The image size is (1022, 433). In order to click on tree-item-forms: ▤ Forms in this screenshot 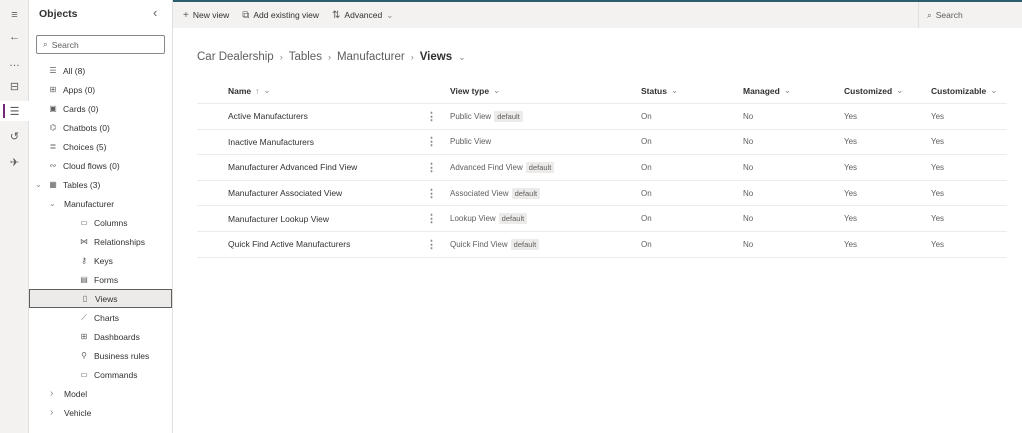, I will do `click(100, 279)`.